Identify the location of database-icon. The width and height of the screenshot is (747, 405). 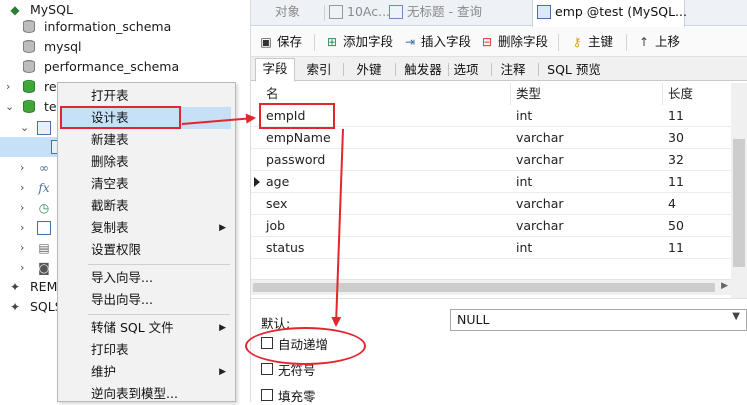
(29, 67).